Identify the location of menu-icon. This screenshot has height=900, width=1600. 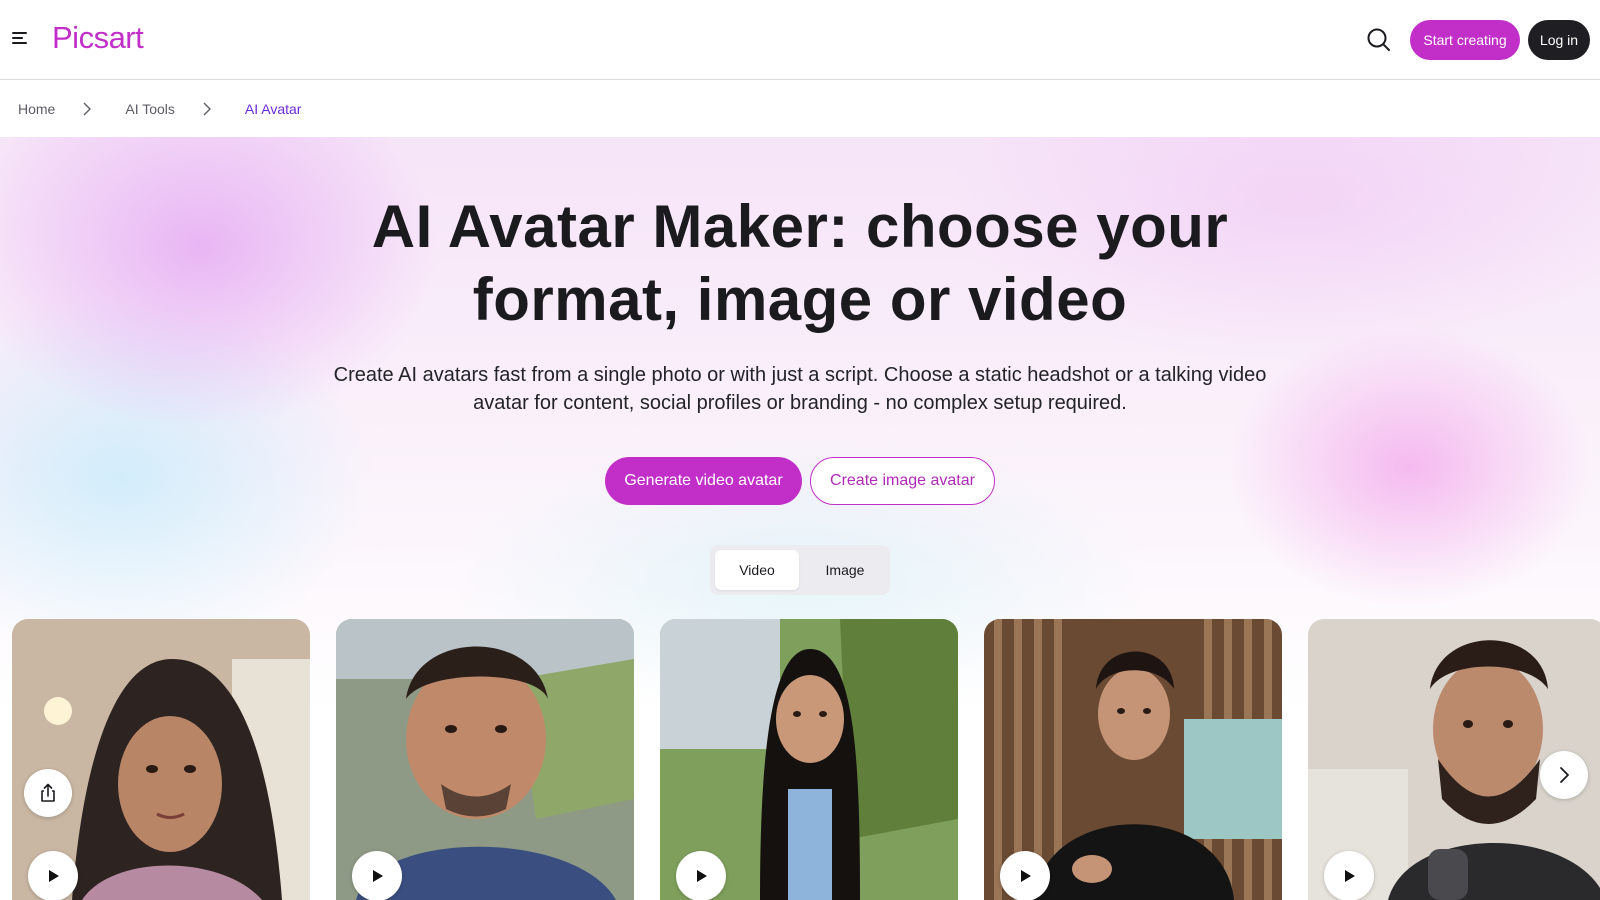
(19, 38).